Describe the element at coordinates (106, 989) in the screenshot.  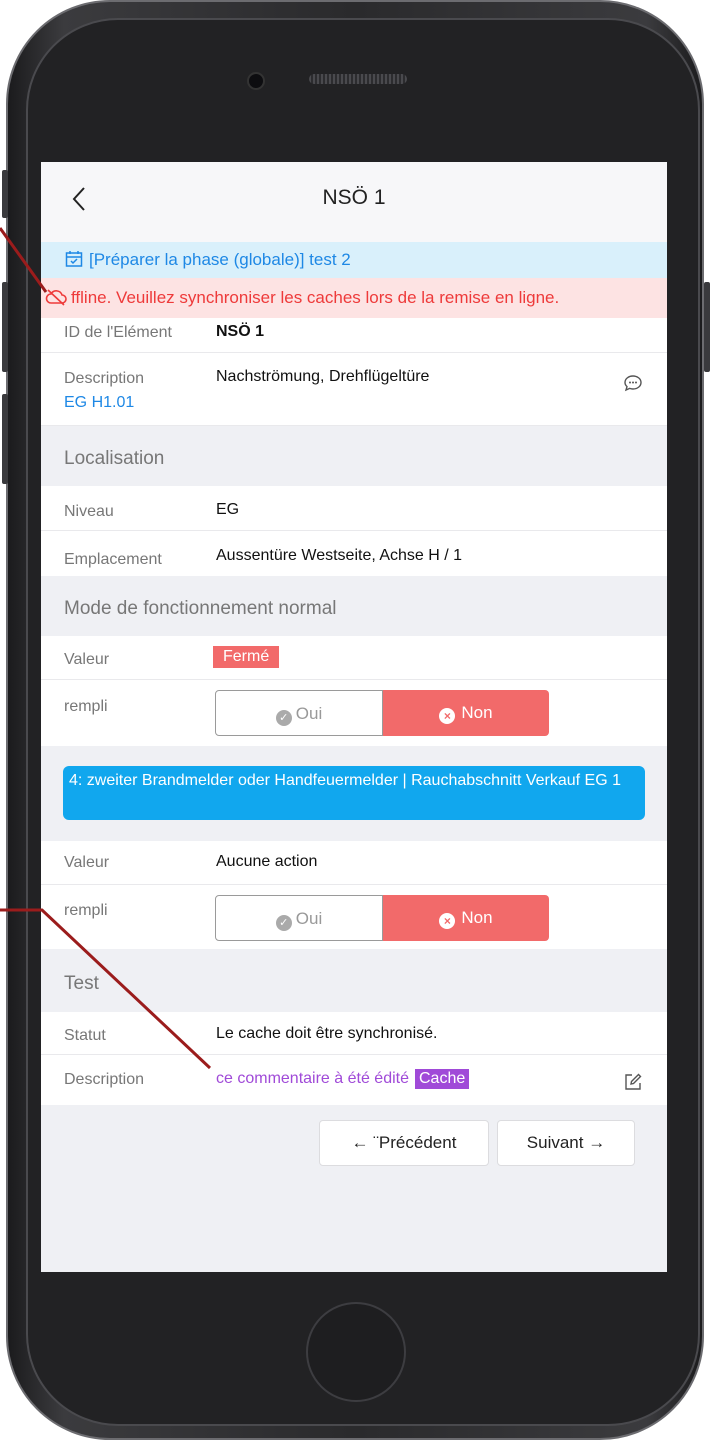
I see `annotation-line-comment` at that location.